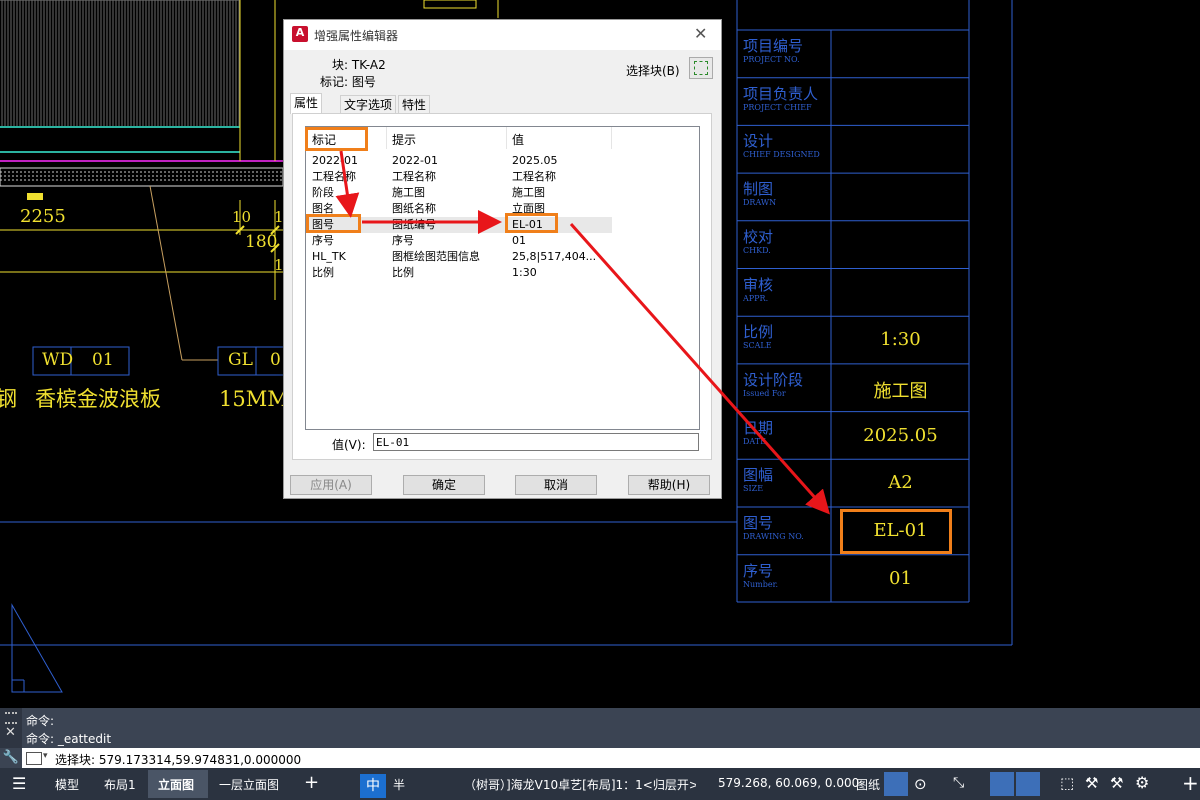 The image size is (1200, 800). Describe the element at coordinates (1028, 784) in the screenshot. I see `object-snap-toggle-icon` at that location.